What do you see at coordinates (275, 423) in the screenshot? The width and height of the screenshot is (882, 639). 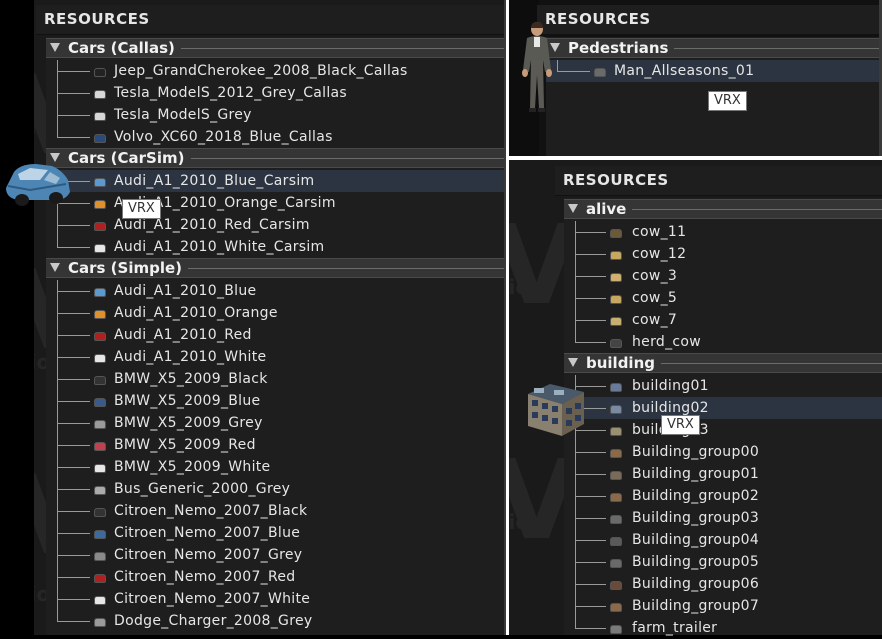 I see `tree-item: BMW_X5_2009_Grey` at bounding box center [275, 423].